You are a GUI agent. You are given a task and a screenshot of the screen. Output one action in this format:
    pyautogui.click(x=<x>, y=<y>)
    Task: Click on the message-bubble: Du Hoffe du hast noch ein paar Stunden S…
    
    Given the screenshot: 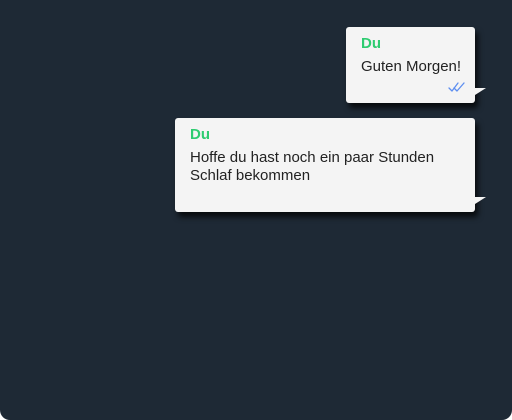 What is the action you would take?
    pyautogui.click(x=330, y=165)
    